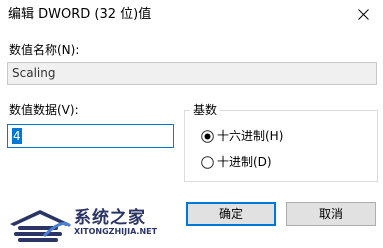 The width and height of the screenshot is (383, 248). What do you see at coordinates (205, 110) in the screenshot?
I see `base-group-title: 基数` at bounding box center [205, 110].